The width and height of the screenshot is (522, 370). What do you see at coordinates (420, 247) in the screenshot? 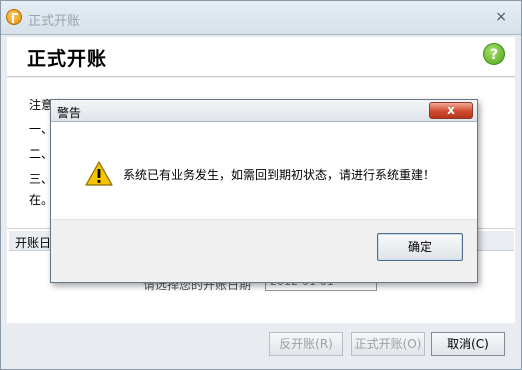
I see `ok-button: 确定` at bounding box center [420, 247].